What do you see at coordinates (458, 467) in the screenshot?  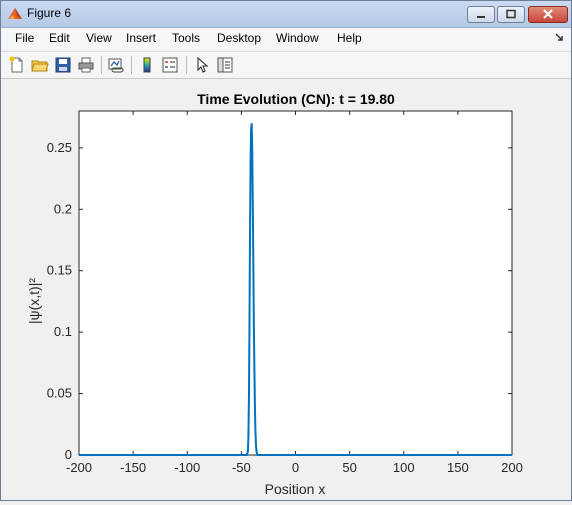 I see `x-tick-label: 150` at bounding box center [458, 467].